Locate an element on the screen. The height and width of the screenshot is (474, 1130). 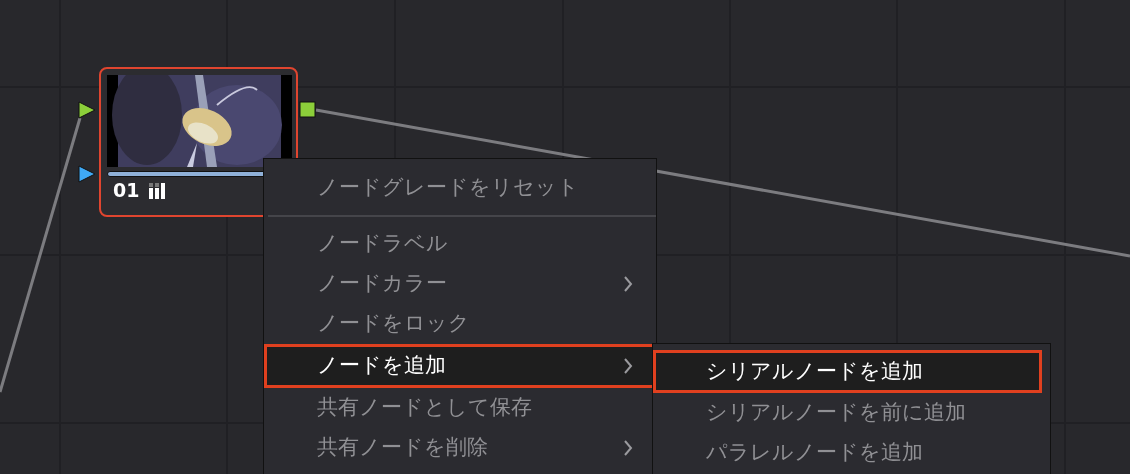
menu-item: シリアルノードを追加 is located at coordinates (847, 371).